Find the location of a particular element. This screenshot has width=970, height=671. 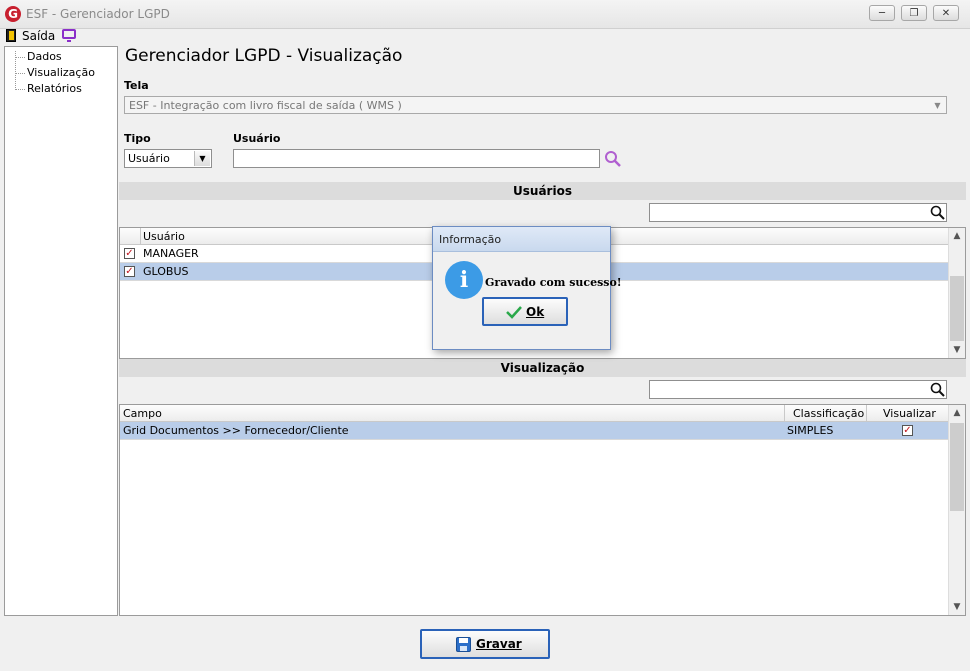

visualizacao-filter-input is located at coordinates (798, 389).